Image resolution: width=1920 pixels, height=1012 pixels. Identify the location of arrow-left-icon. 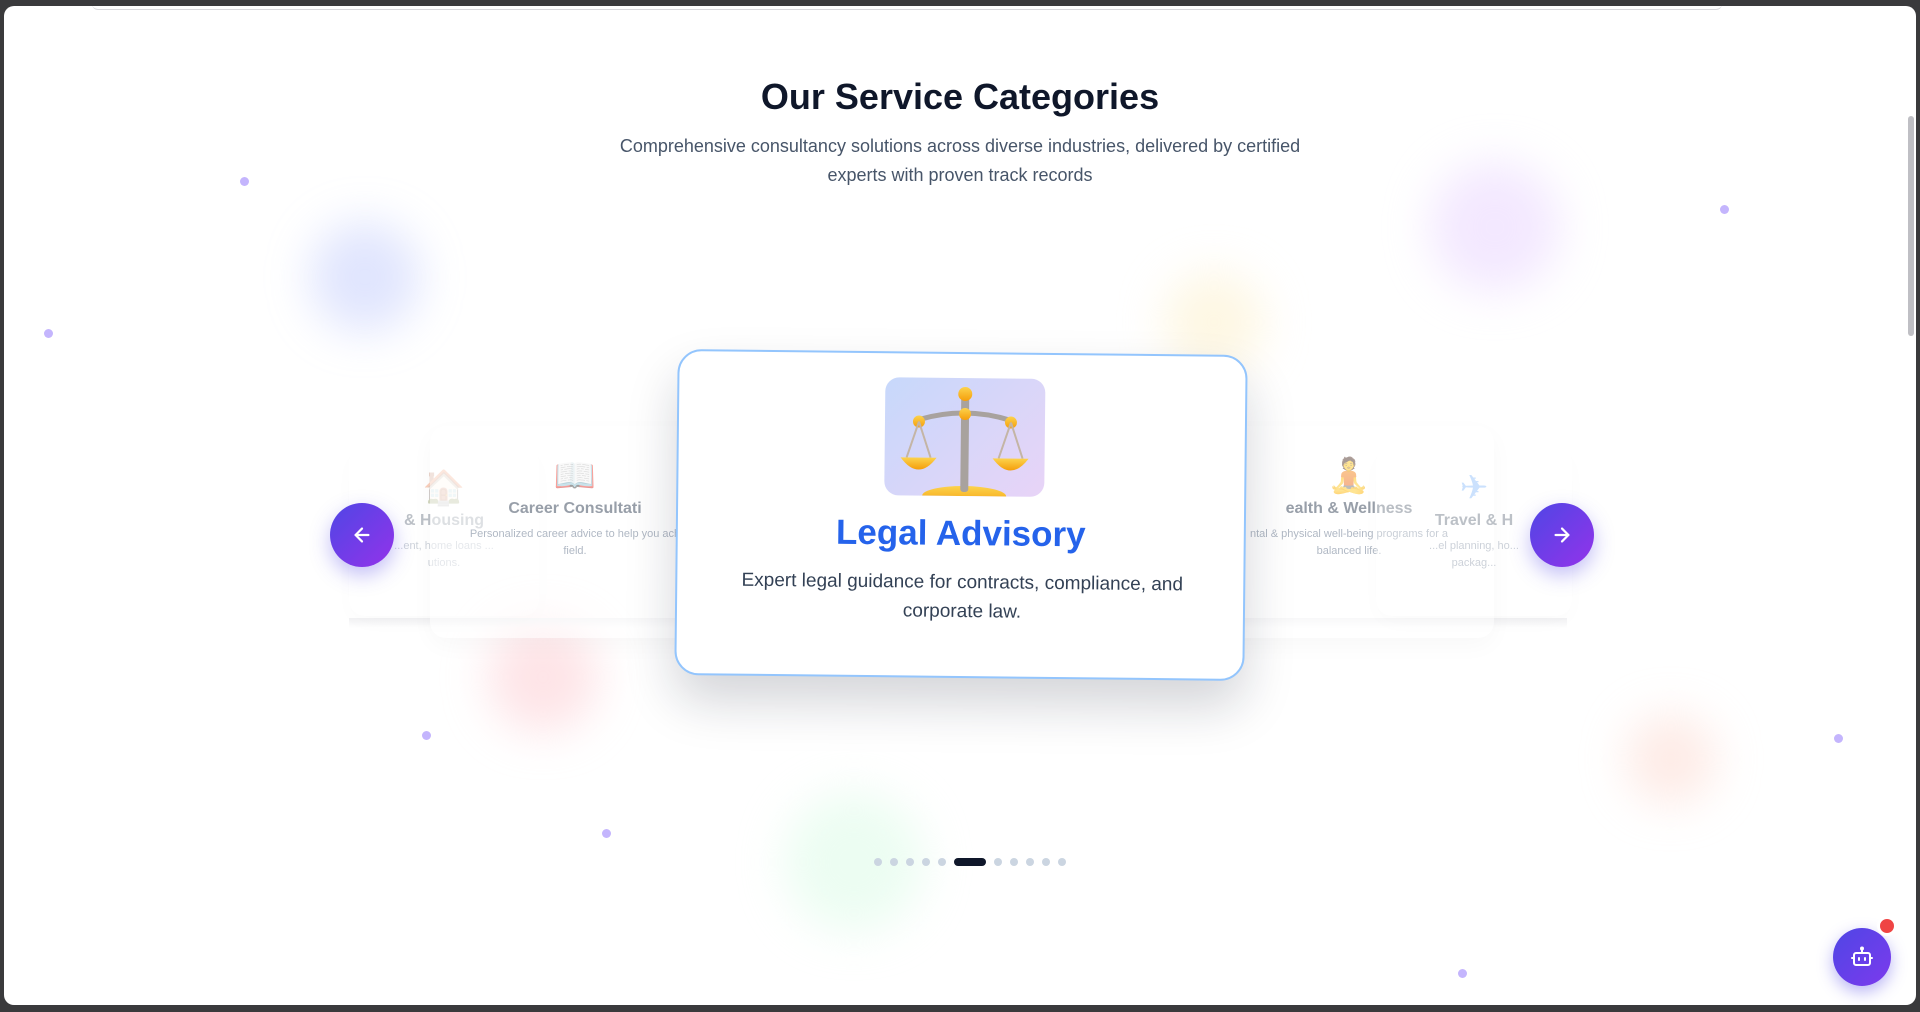
(362, 535).